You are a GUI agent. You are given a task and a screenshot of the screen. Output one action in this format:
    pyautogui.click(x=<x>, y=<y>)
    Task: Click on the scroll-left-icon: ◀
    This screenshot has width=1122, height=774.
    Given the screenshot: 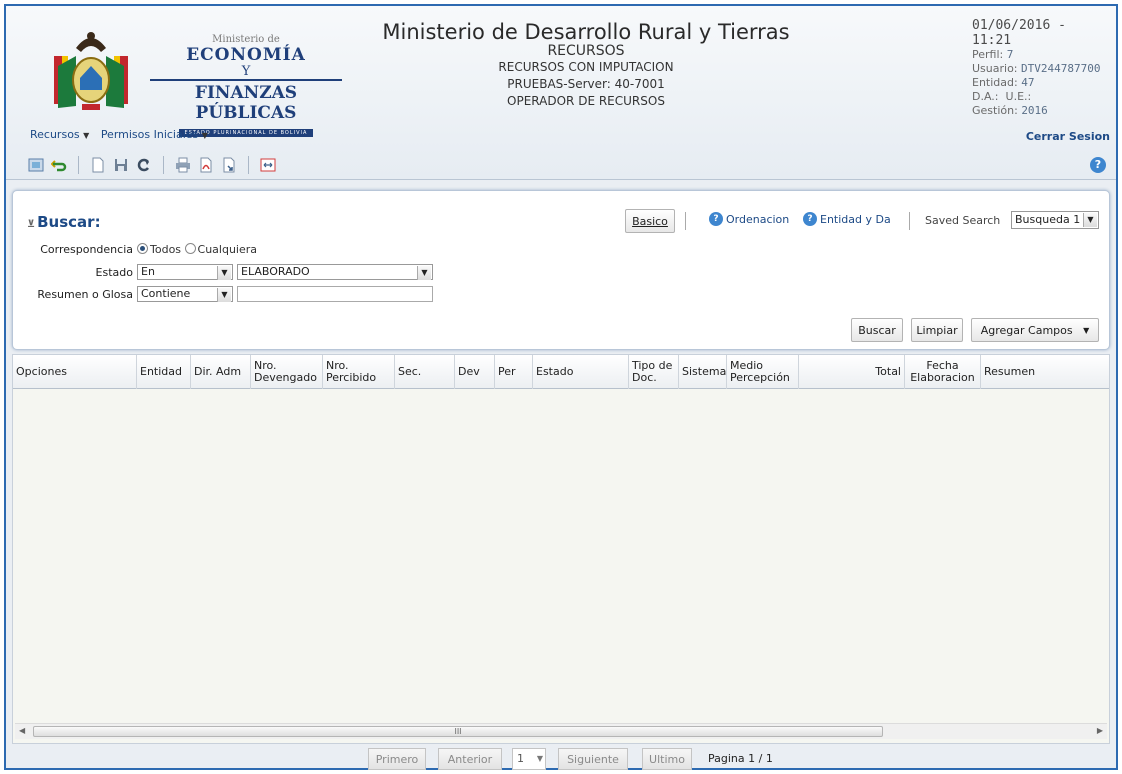 What is the action you would take?
    pyautogui.click(x=22, y=730)
    